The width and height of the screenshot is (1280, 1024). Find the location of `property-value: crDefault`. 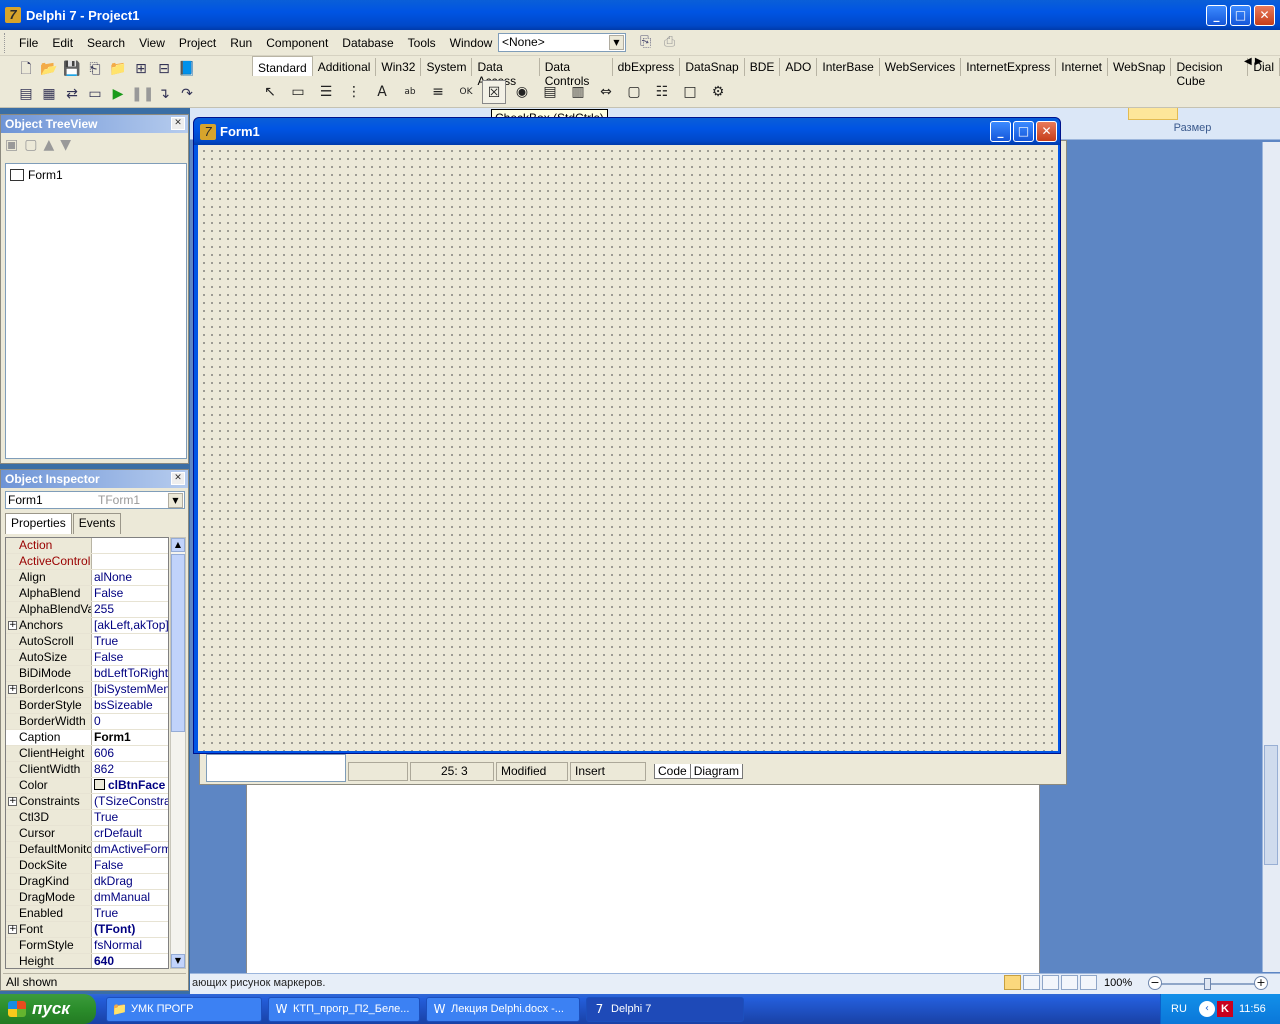

property-value: crDefault is located at coordinates (131, 833).